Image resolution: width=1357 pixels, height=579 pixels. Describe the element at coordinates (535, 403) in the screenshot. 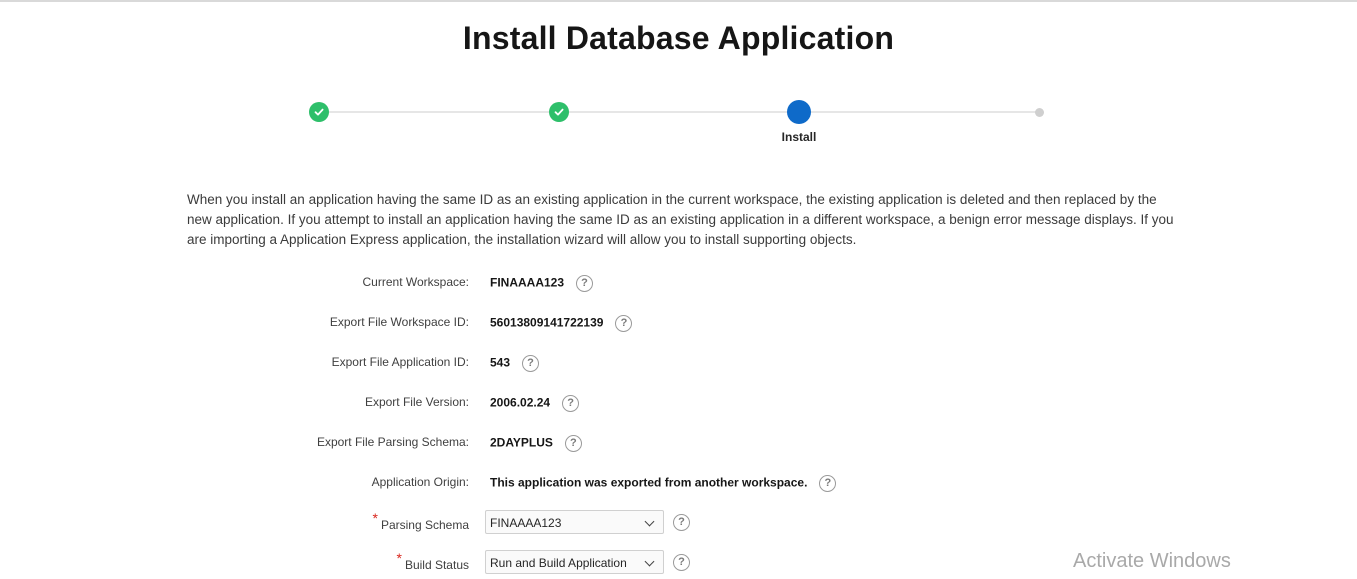

I see `export-version-value: 2006.02.24?` at that location.